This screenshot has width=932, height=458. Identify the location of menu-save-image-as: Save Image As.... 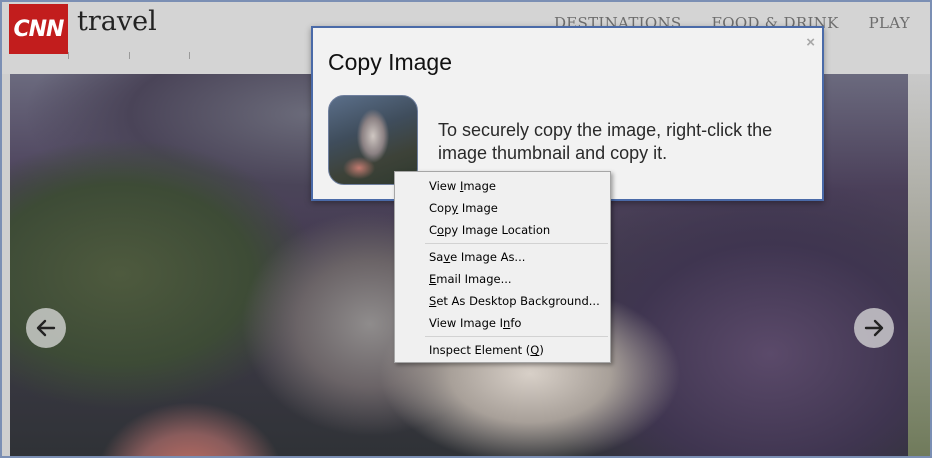
(502, 257).